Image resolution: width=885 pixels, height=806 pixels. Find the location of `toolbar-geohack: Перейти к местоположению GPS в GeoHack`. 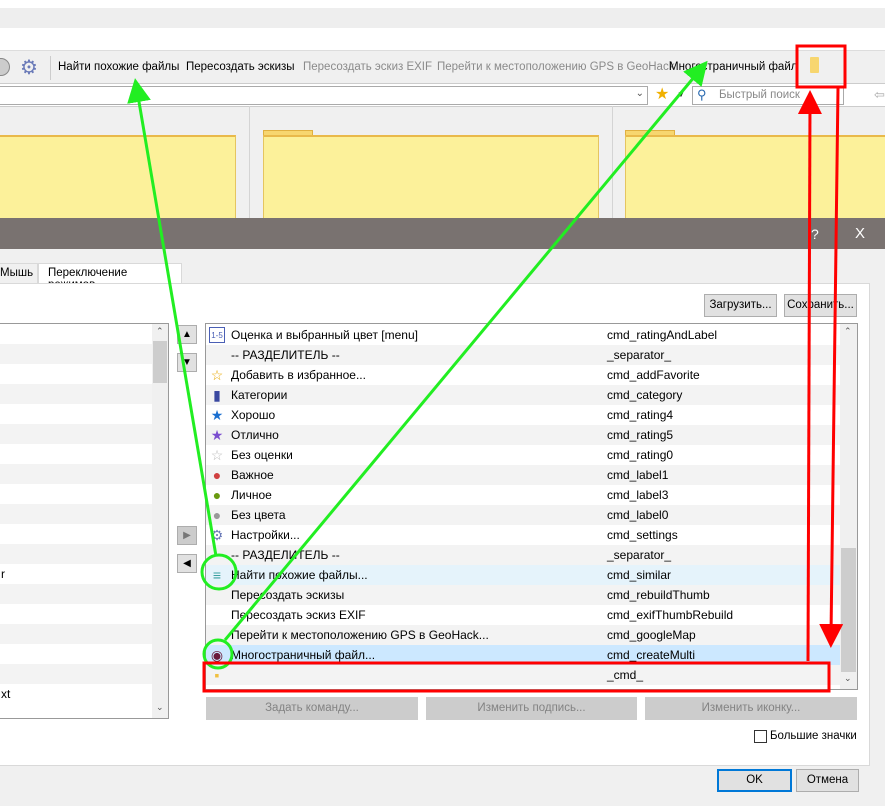

toolbar-geohack: Перейти к местоположению GPS в GeoHack is located at coordinates (555, 67).